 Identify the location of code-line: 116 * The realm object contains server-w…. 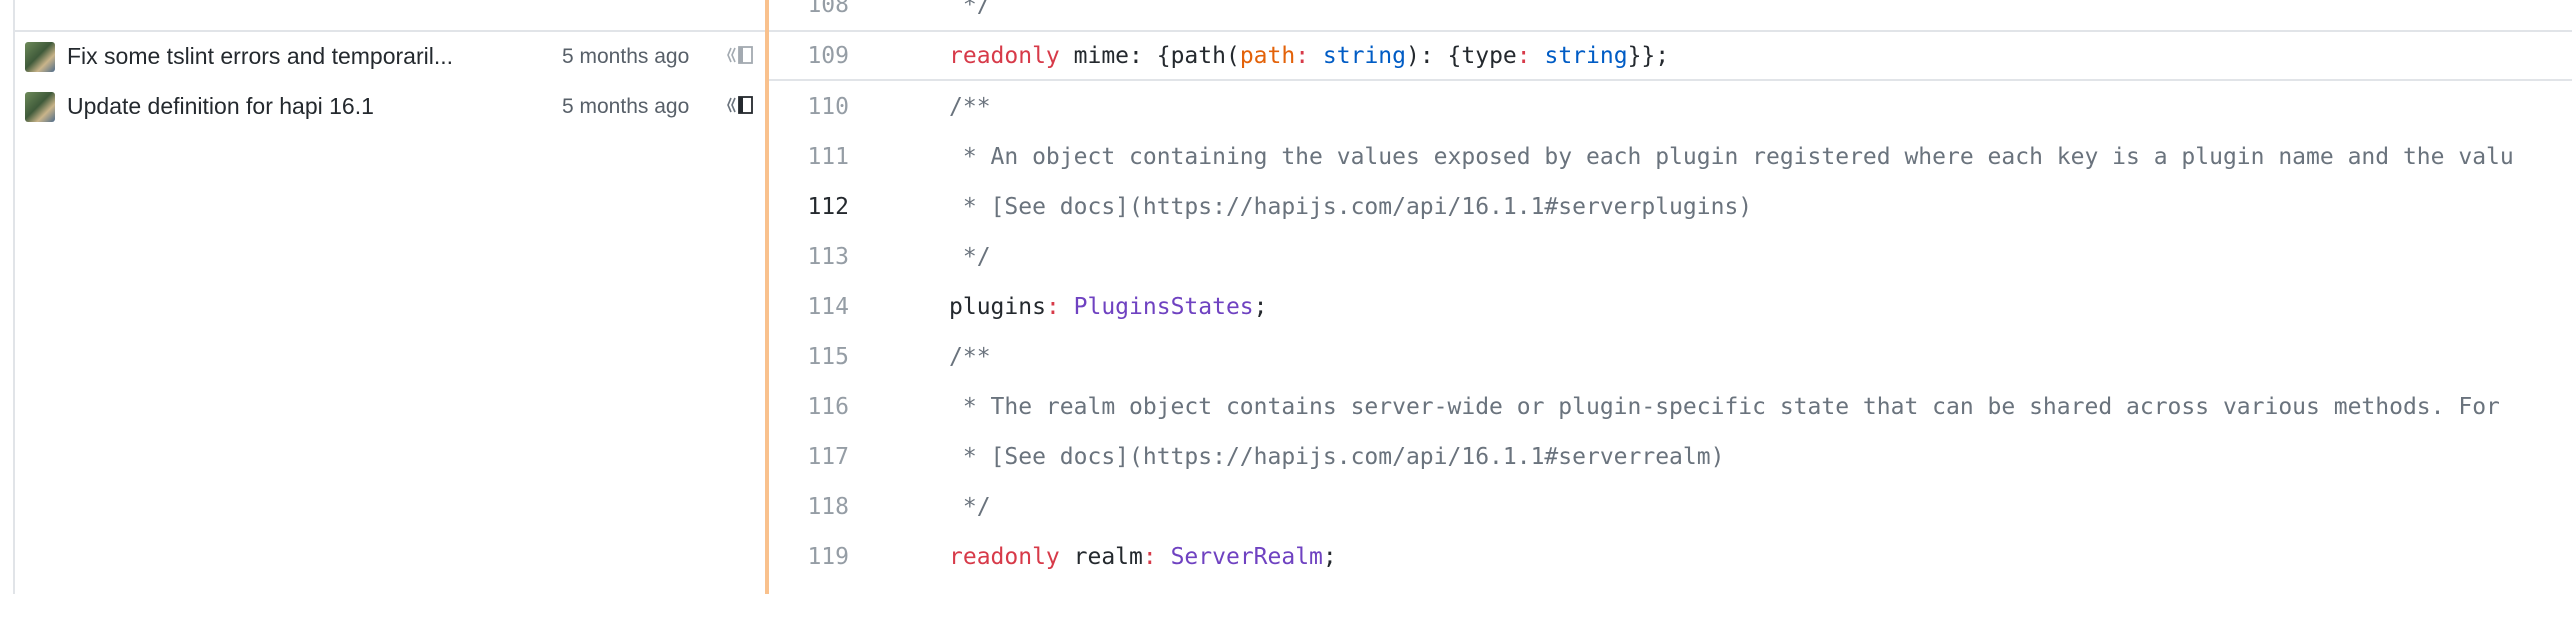
(1670, 407).